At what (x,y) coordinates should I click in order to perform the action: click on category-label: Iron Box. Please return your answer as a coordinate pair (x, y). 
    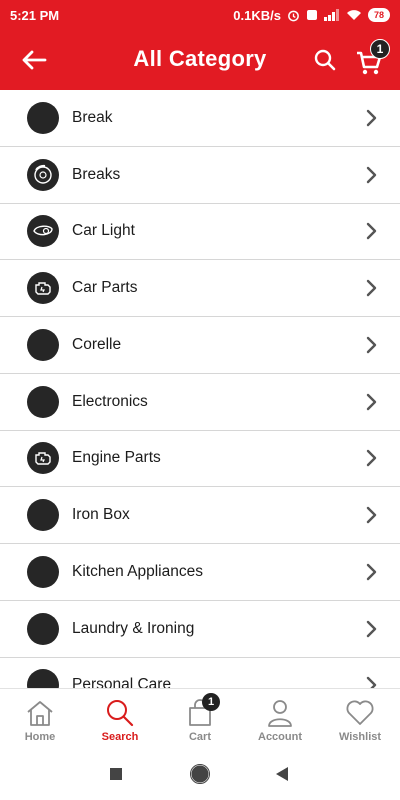
    Looking at the image, I should click on (101, 515).